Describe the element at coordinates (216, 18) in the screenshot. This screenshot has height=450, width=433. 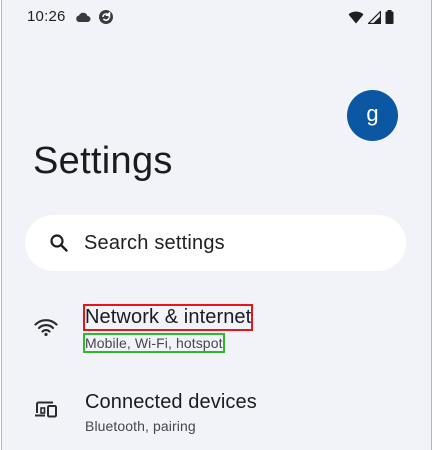
I see `status-bar: 10:26` at that location.